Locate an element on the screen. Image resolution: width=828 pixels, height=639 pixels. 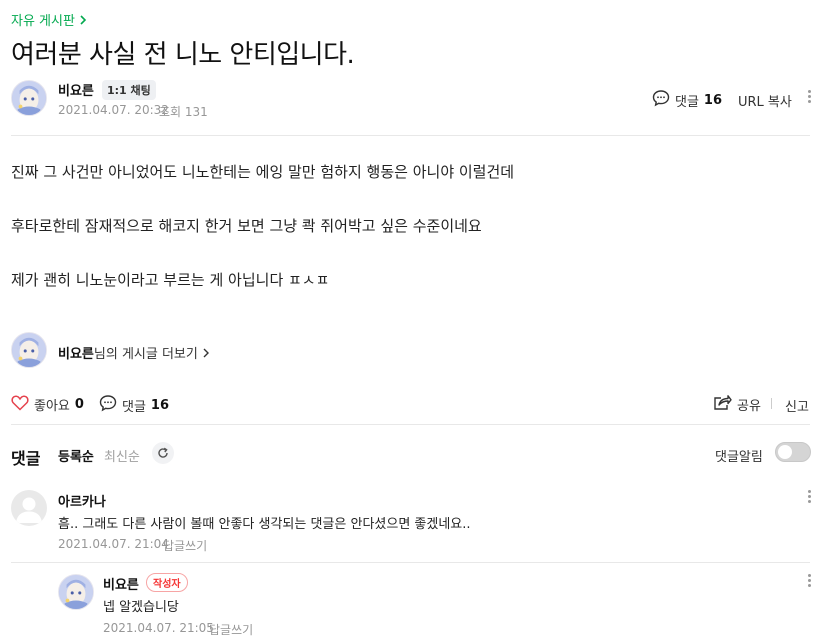
reply-author-avatar is located at coordinates (76, 592).